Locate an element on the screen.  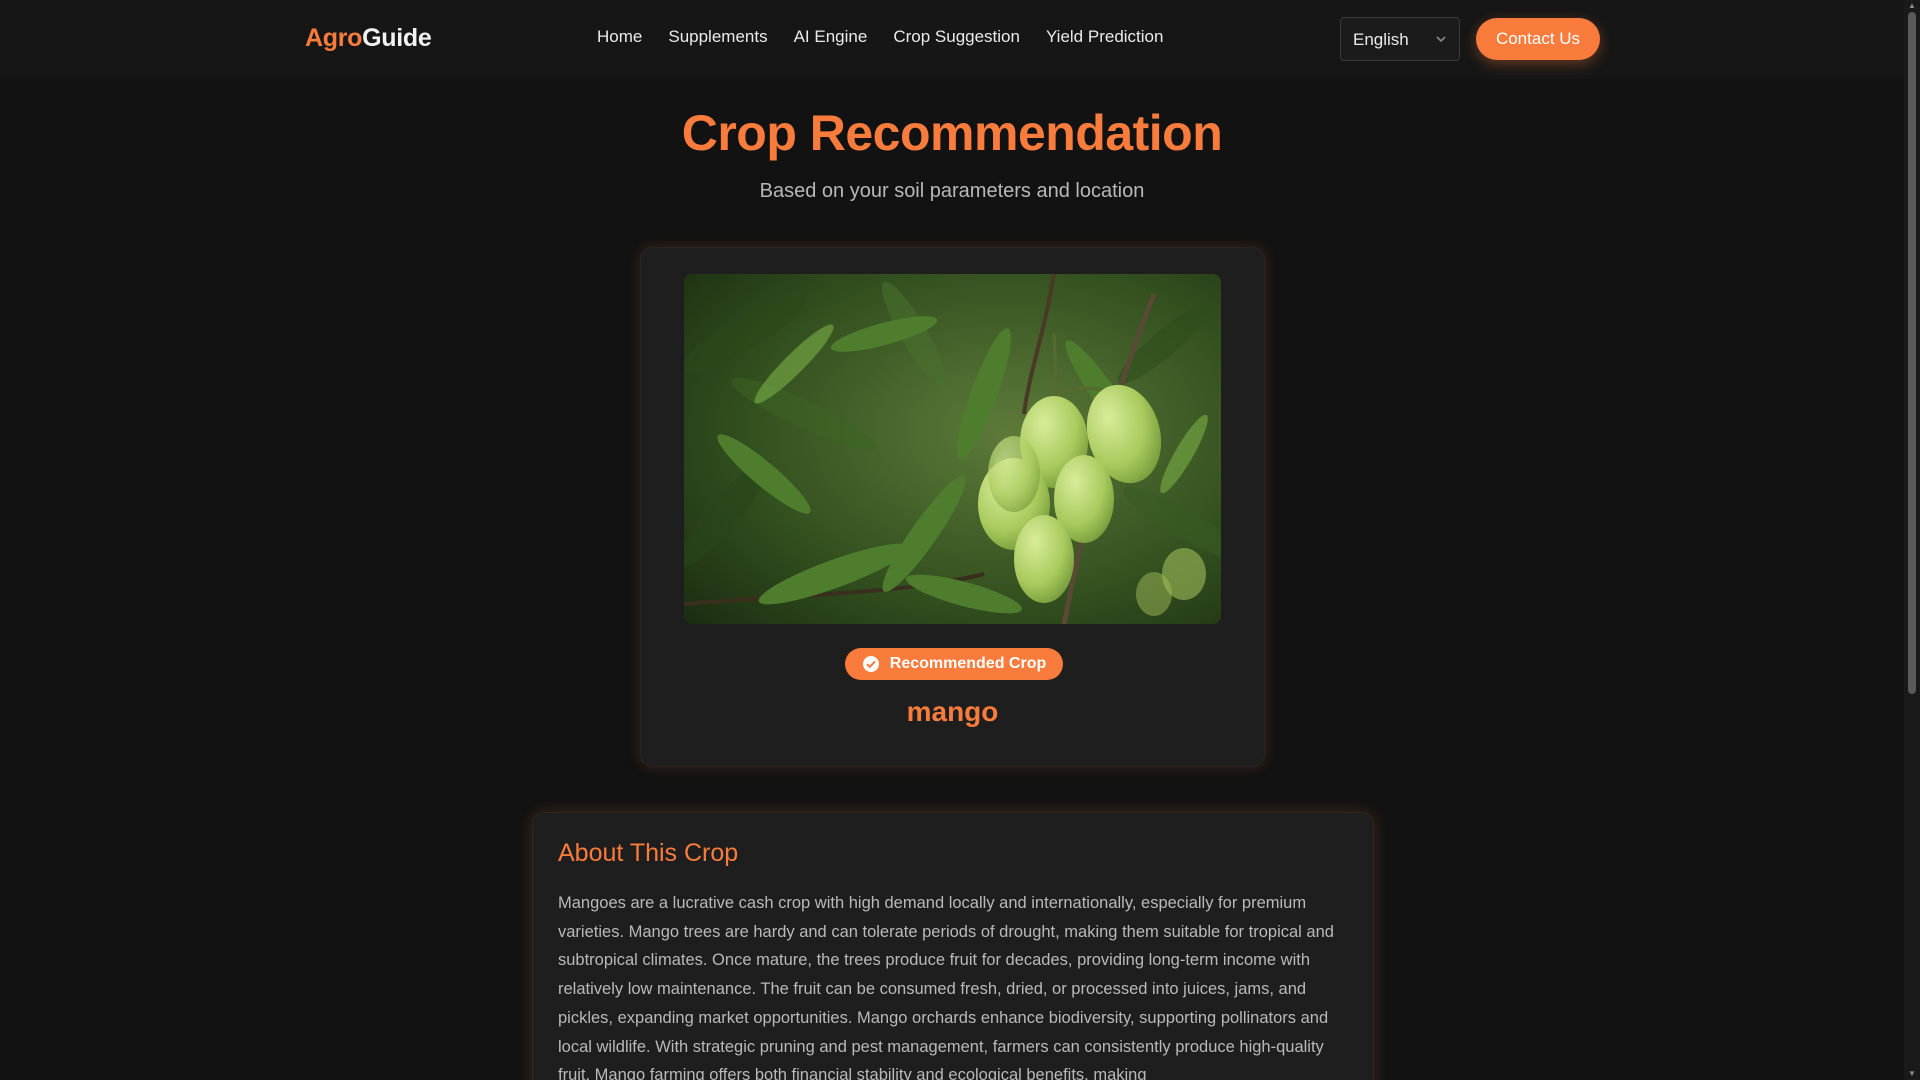
page-scrollbar: ▲ ▼ is located at coordinates (1912, 540).